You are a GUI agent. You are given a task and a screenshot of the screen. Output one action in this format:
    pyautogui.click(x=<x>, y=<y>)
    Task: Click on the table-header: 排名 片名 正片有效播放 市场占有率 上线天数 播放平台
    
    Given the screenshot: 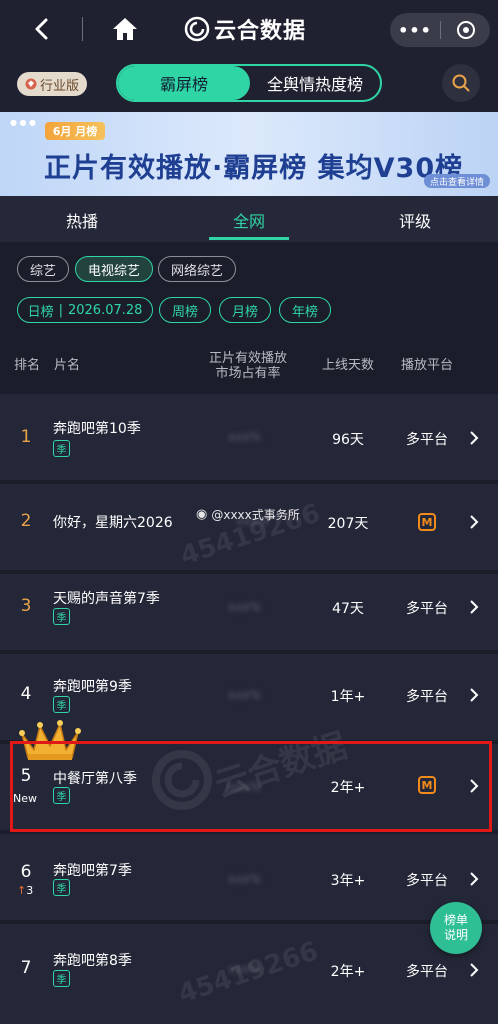 What is the action you would take?
    pyautogui.click(x=249, y=367)
    